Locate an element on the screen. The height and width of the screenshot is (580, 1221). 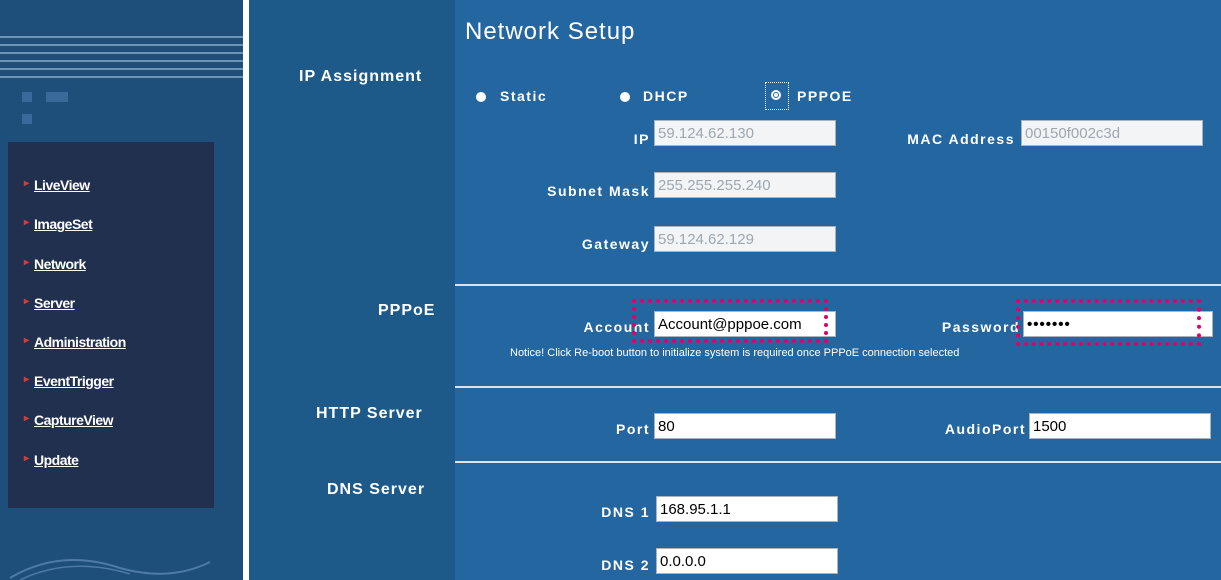
radio-label-static: Static is located at coordinates (524, 96).